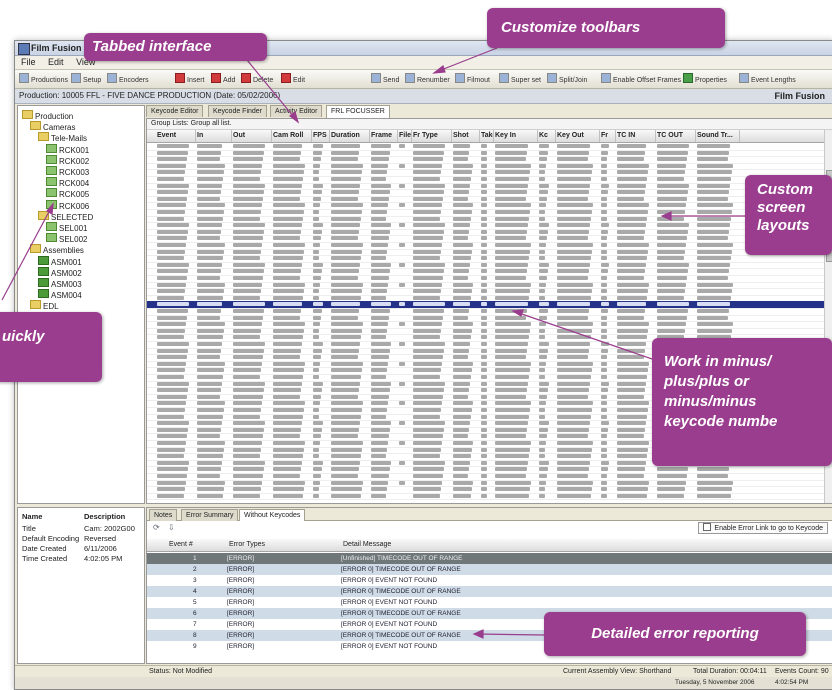 Image resolution: width=832 pixels, height=690 pixels. Describe the element at coordinates (175, 136) in the screenshot. I see `grid-column-header: Event` at that location.